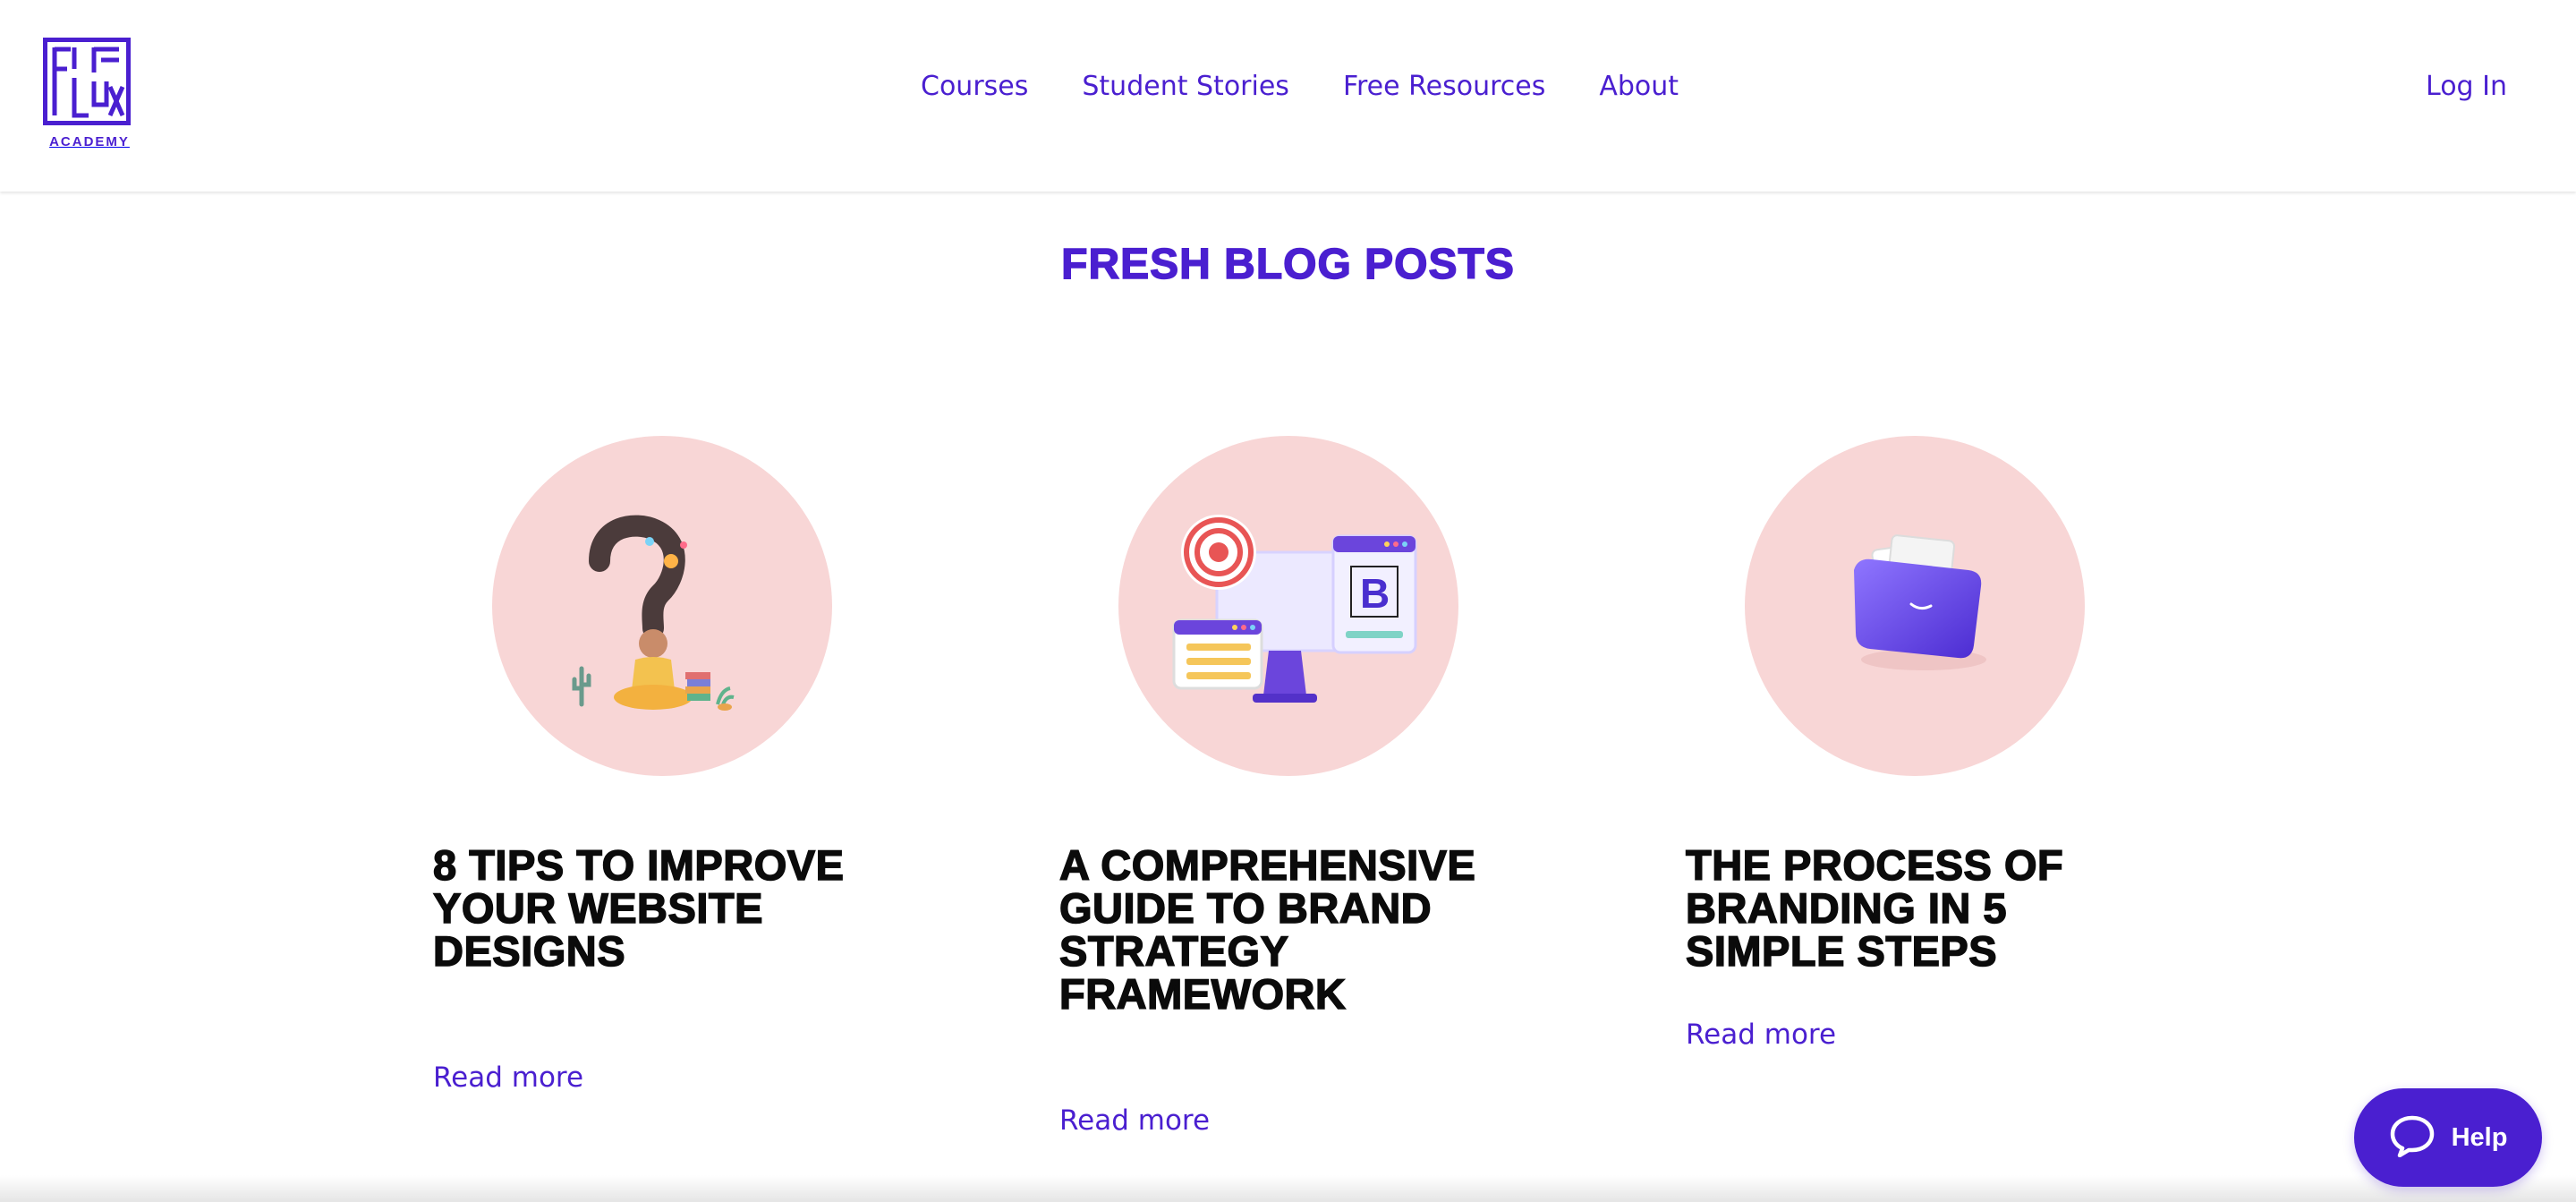 The height and width of the screenshot is (1202, 2576). Describe the element at coordinates (1288, 1188) in the screenshot. I see `bottom-shadow` at that location.